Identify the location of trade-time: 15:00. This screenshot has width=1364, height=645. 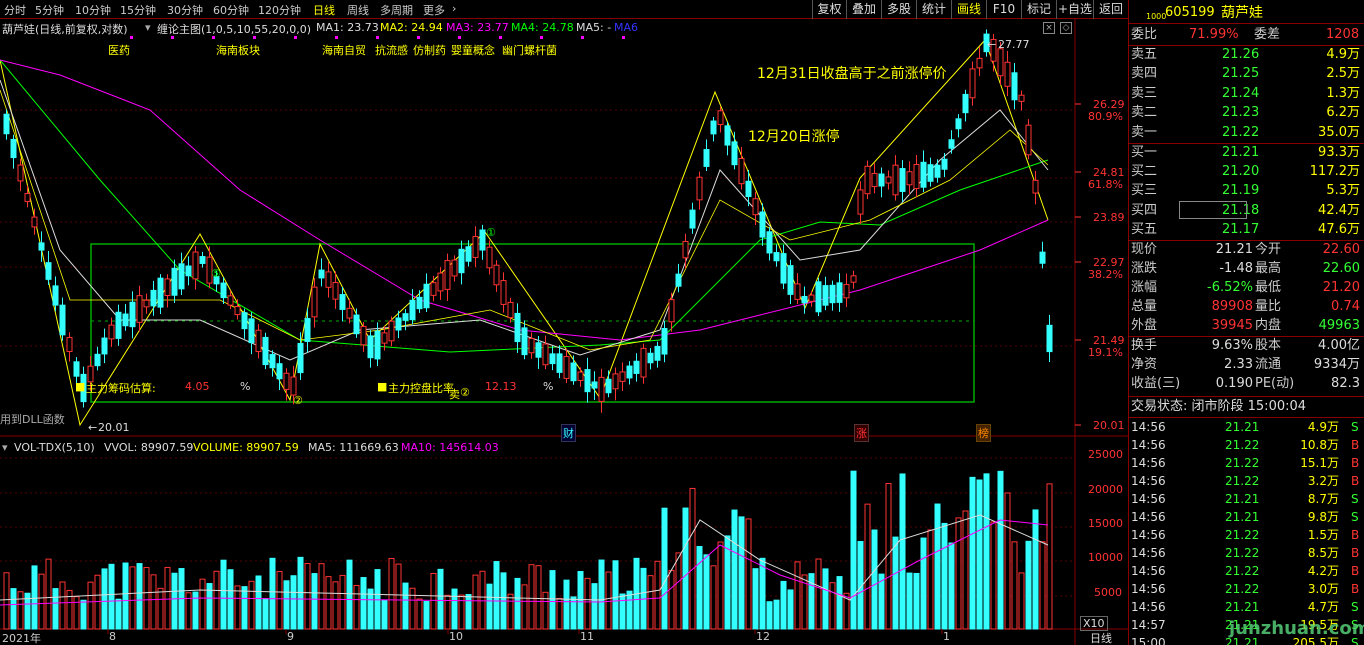
(1148, 640).